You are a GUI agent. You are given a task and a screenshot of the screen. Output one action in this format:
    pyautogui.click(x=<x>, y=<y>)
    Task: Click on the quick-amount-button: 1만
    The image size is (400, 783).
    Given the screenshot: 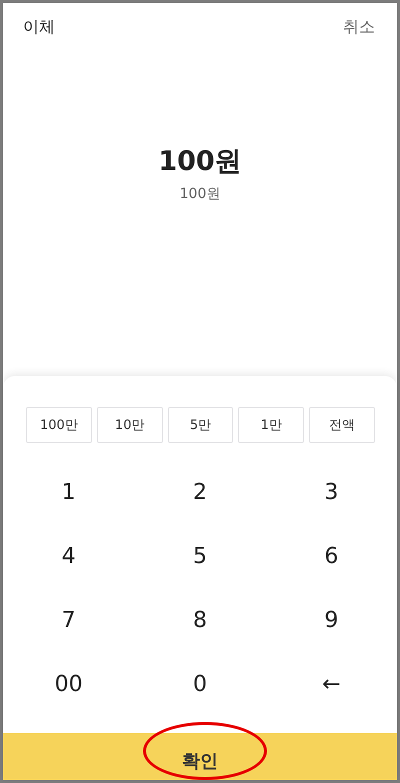 What is the action you would take?
    pyautogui.click(x=271, y=425)
    